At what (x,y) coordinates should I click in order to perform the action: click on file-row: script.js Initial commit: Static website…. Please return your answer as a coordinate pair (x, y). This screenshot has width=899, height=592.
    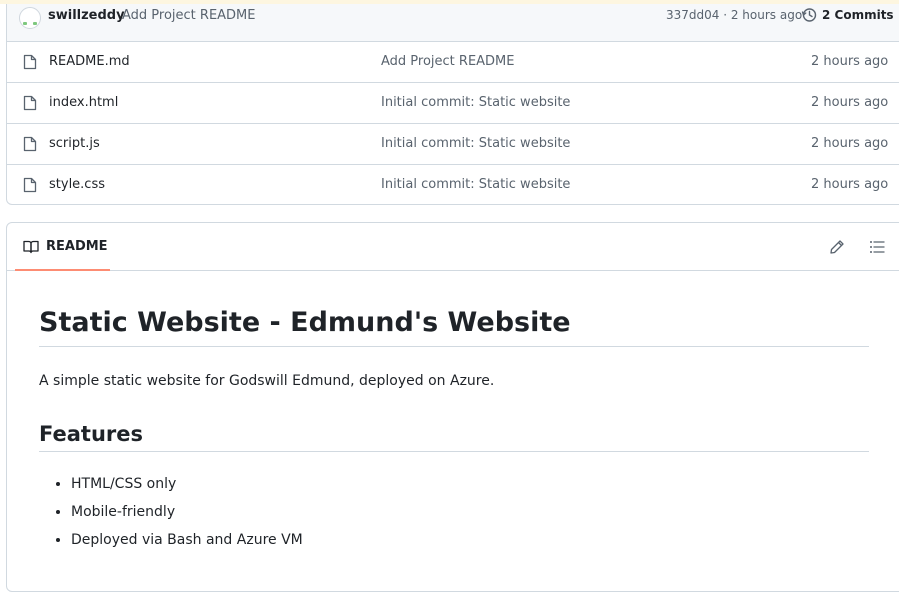
    Looking at the image, I should click on (453, 143).